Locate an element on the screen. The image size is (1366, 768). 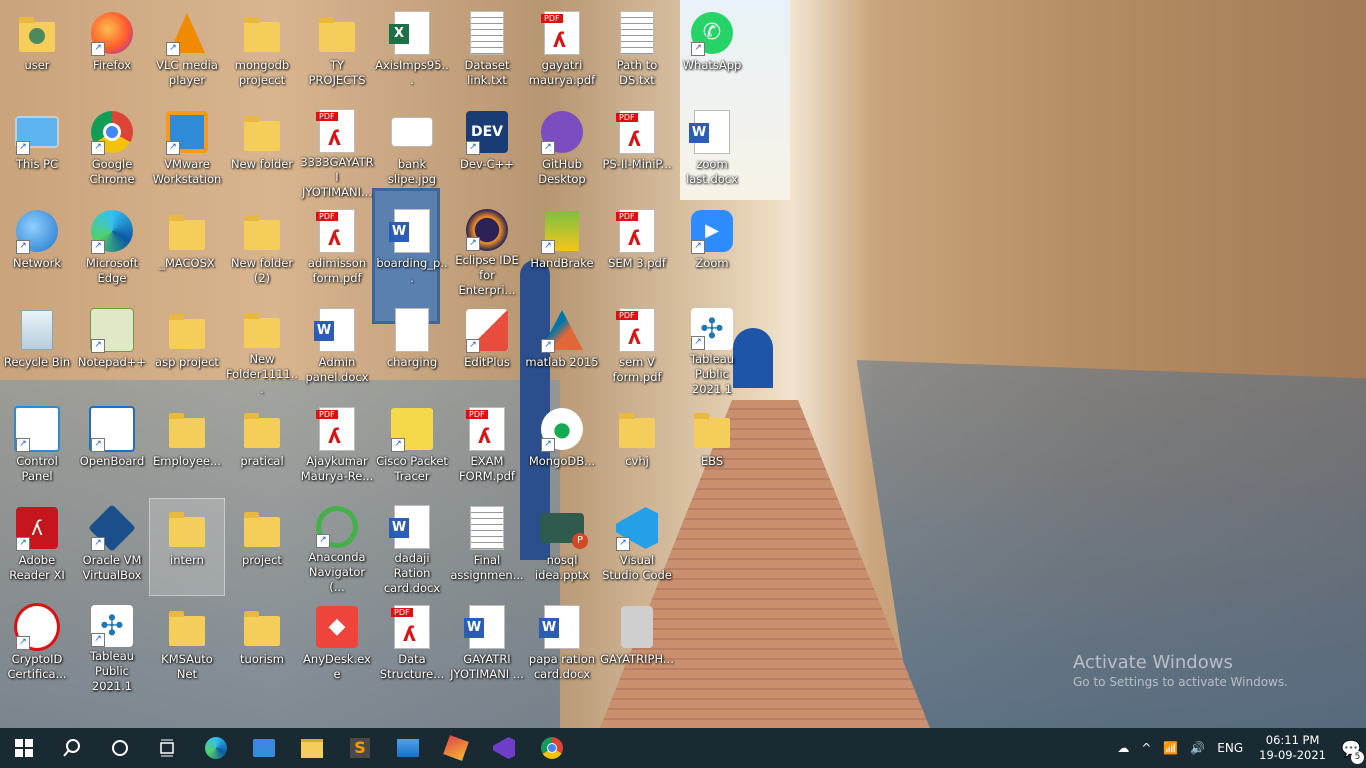
desktop-icon-macosx: _MACOSX is located at coordinates (187, 250).